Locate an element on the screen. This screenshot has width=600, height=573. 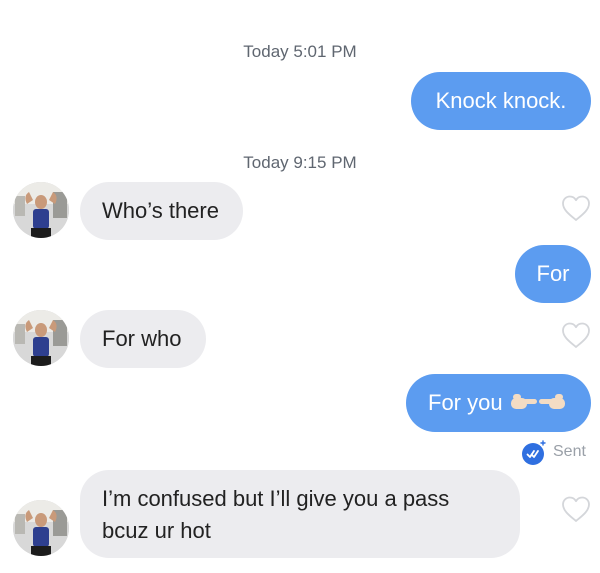
incoming-message: Who’s there is located at coordinates (161, 211).